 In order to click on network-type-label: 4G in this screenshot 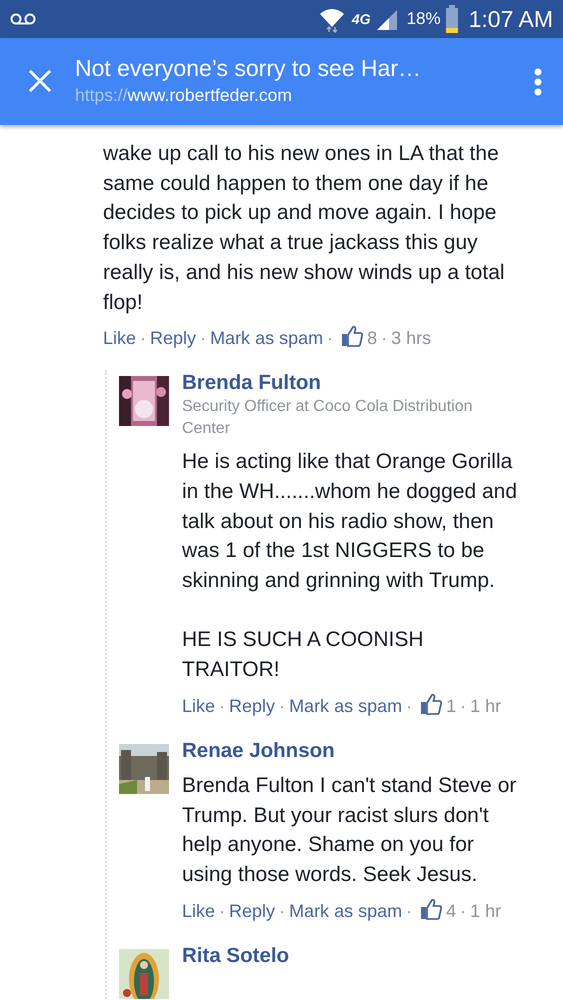, I will do `click(361, 19)`.